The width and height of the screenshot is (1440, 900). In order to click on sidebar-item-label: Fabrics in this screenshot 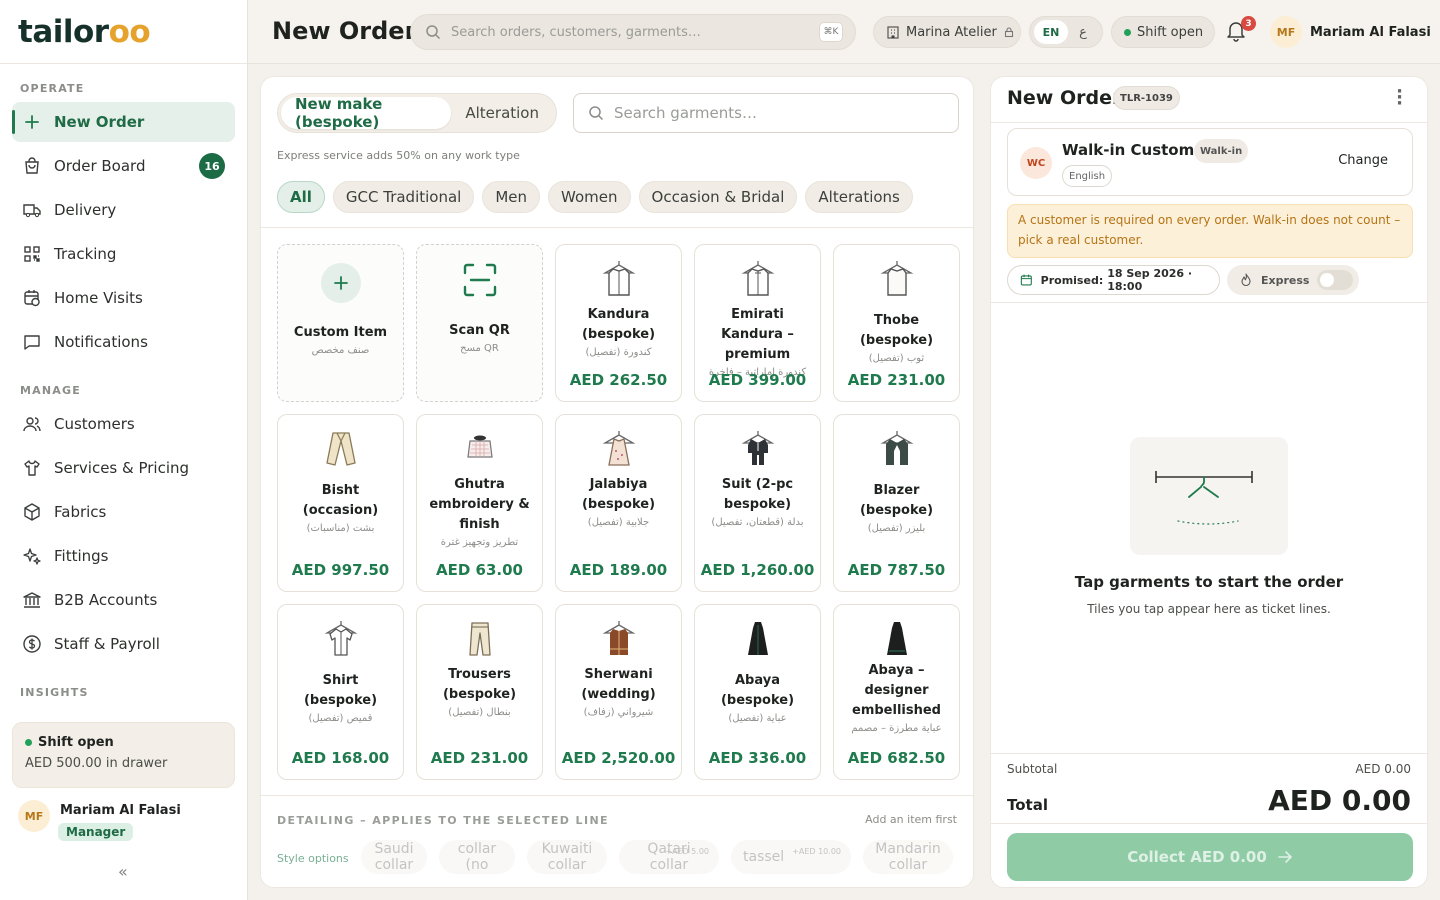, I will do `click(80, 512)`.